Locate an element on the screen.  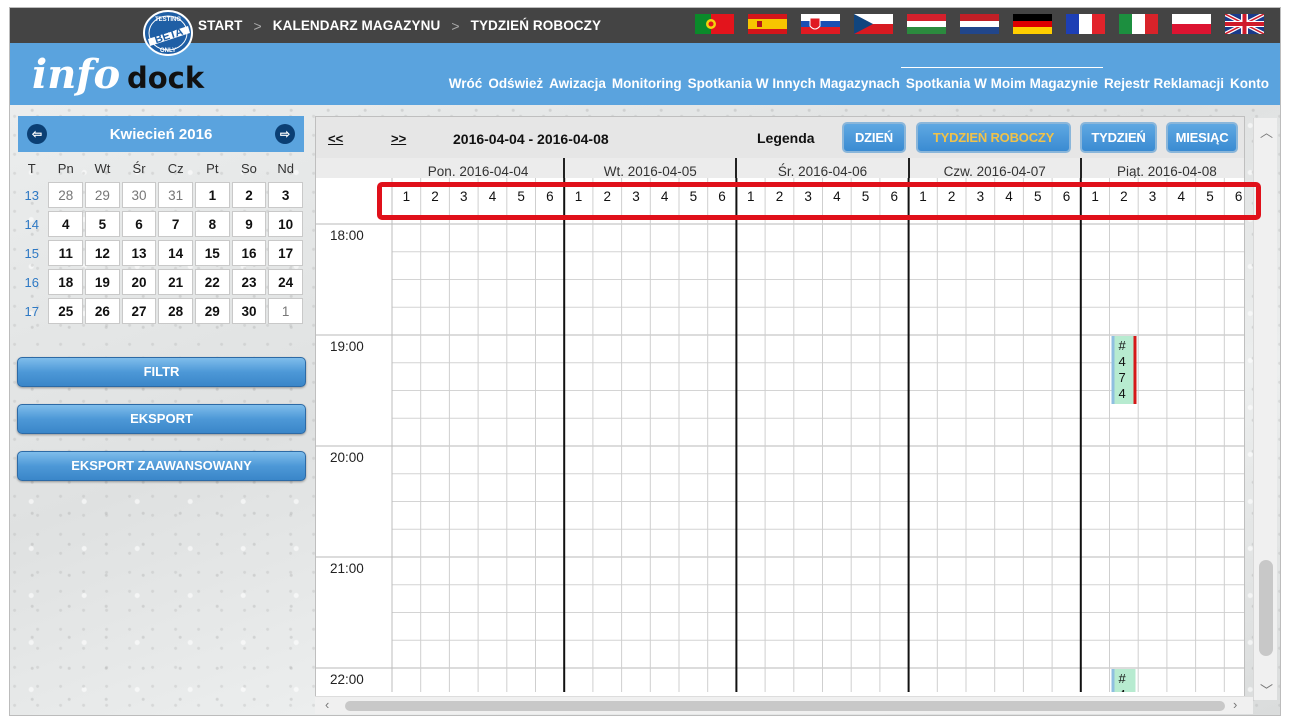
mini-calendar-header: ⇦ Kwiecień 2016 ⇨ is located at coordinates (161, 134).